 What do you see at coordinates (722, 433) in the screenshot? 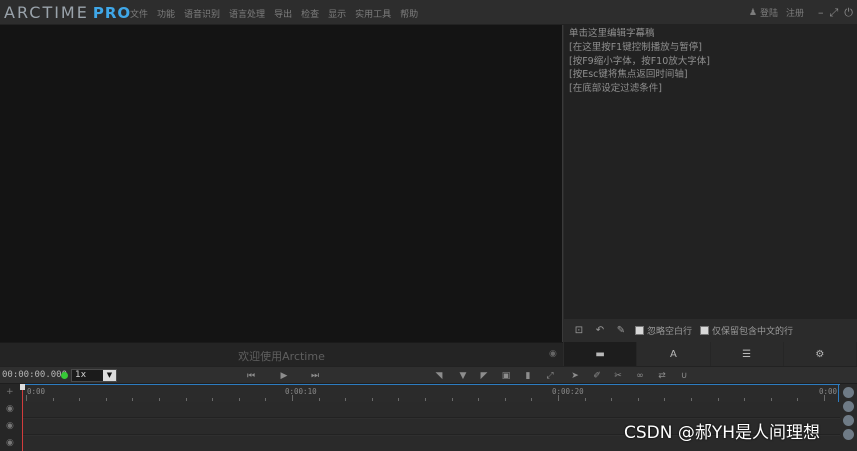
I see `watermark: CSDN @郝YH是人间理想` at bounding box center [722, 433].